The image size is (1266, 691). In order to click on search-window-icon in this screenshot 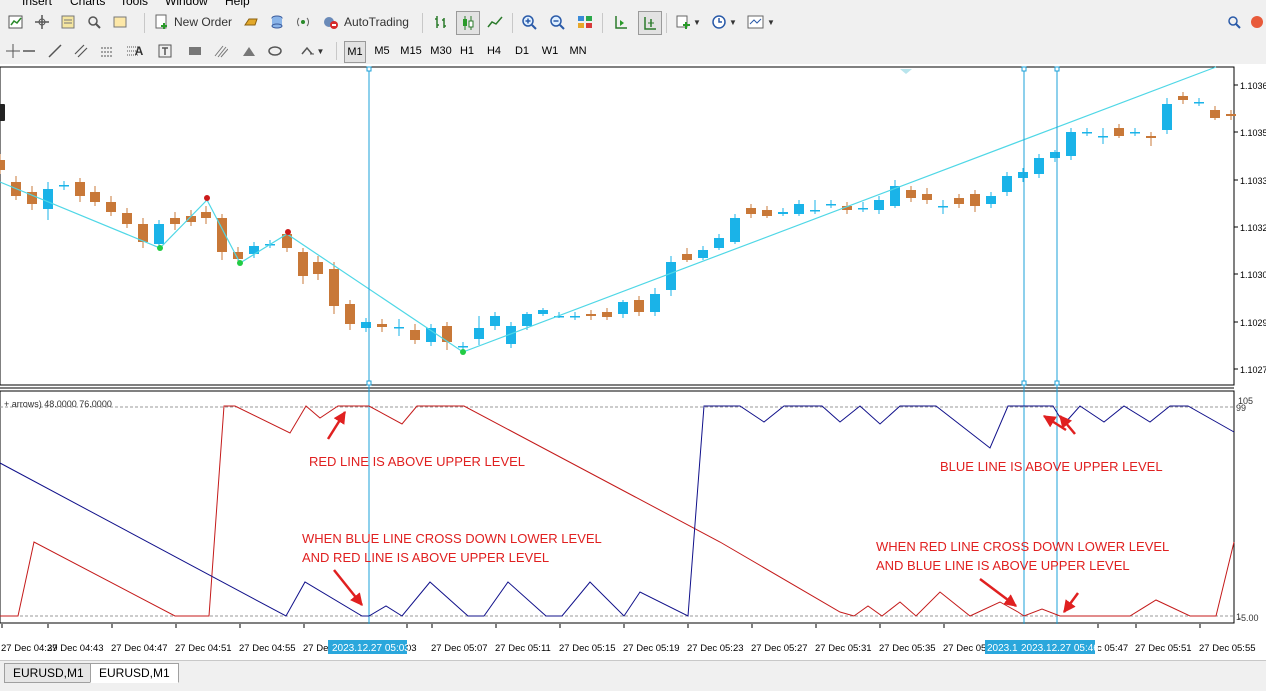, I will do `click(94, 22)`.